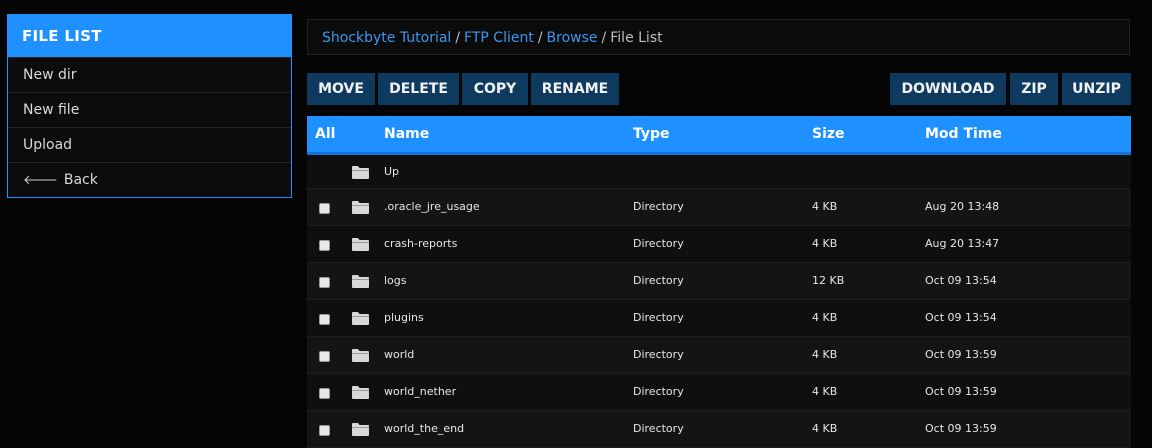  Describe the element at coordinates (149, 36) in the screenshot. I see `sidebar-title: FILE LIST` at that location.